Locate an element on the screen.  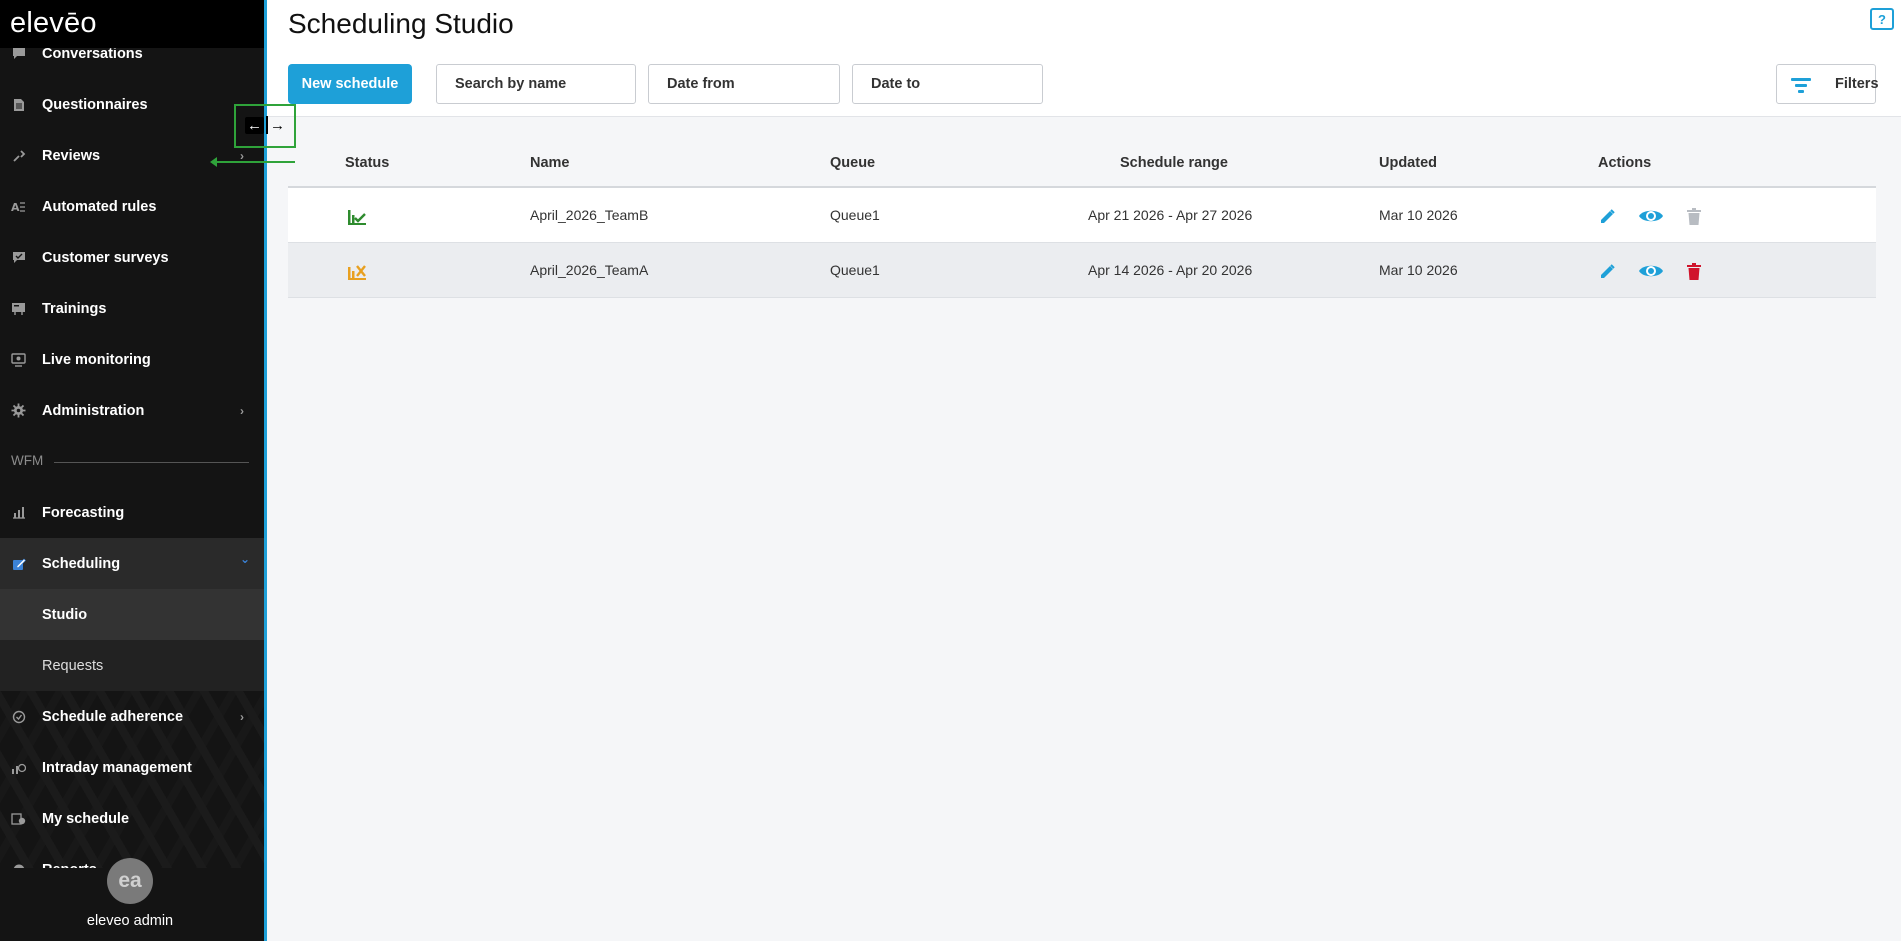
chat-icon is located at coordinates (18, 53).